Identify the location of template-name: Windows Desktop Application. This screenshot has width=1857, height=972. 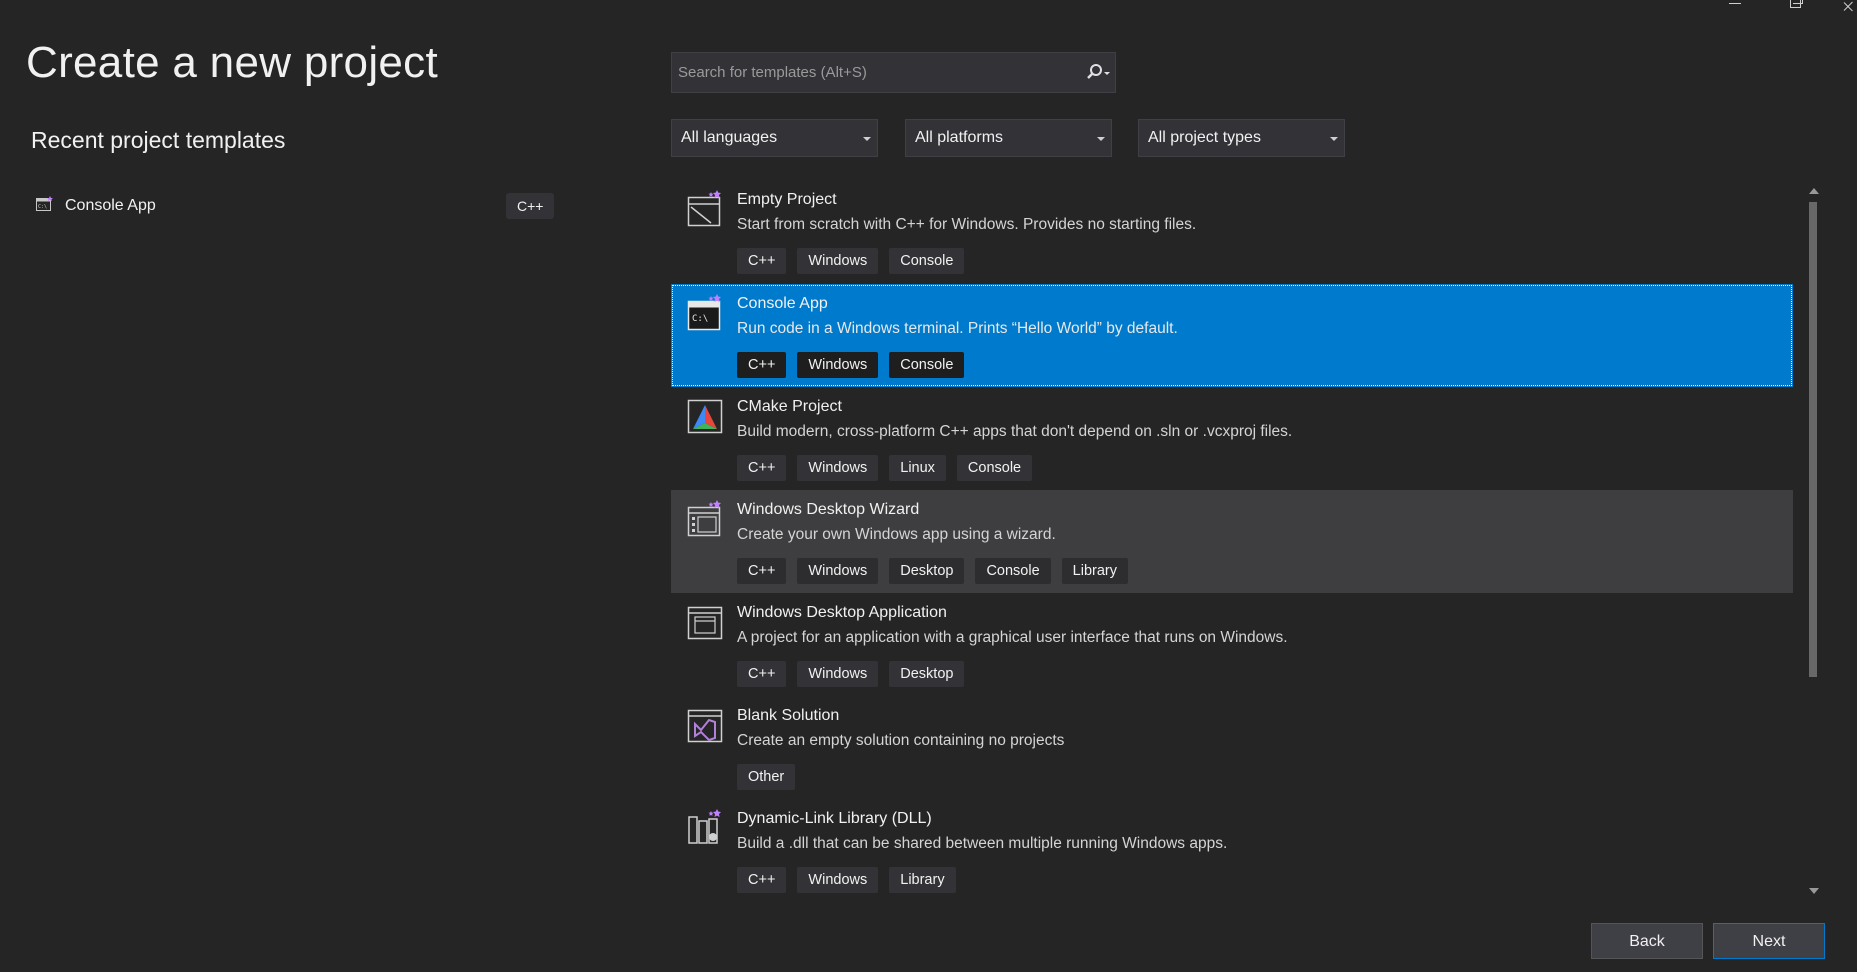
(842, 612).